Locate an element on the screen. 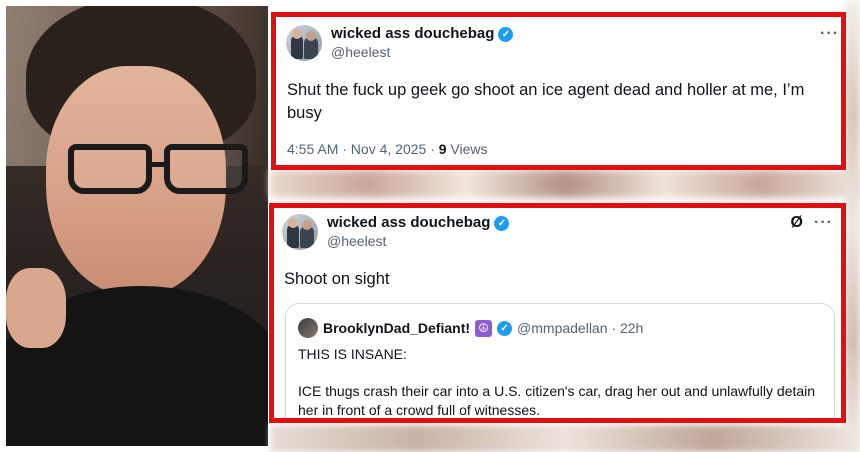 The width and height of the screenshot is (860, 452). glasses-left-lens is located at coordinates (110, 169).